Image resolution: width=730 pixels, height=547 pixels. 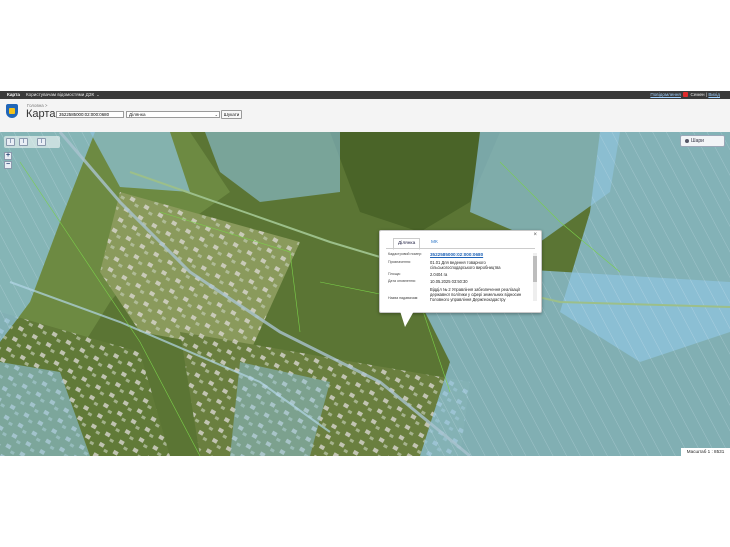 What do you see at coordinates (480, 254) in the screenshot?
I see `cadastral-number-link: 3522585000:02:000:0680` at bounding box center [480, 254].